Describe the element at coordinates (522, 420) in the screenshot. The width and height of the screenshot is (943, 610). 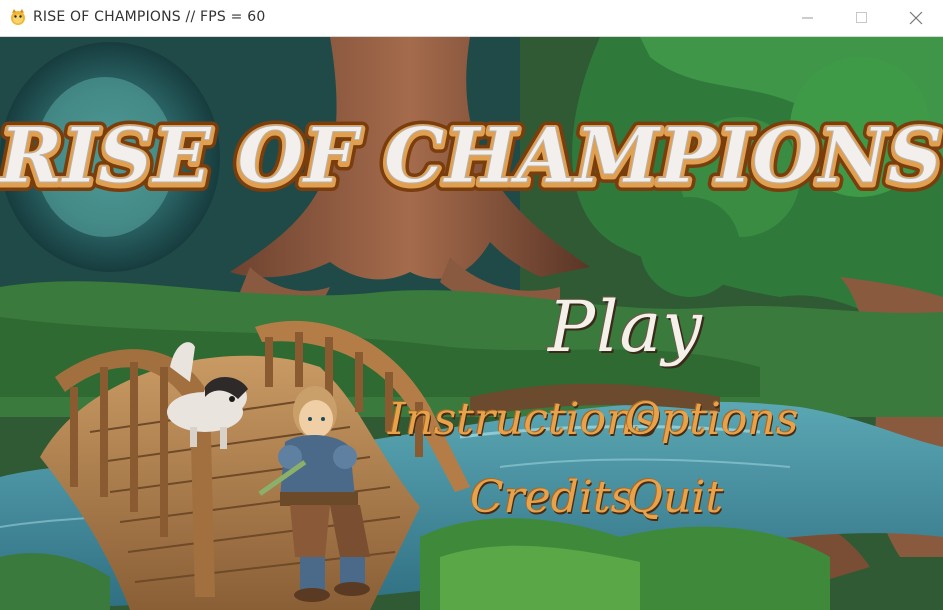
I see `instructions-button: Instructions` at that location.